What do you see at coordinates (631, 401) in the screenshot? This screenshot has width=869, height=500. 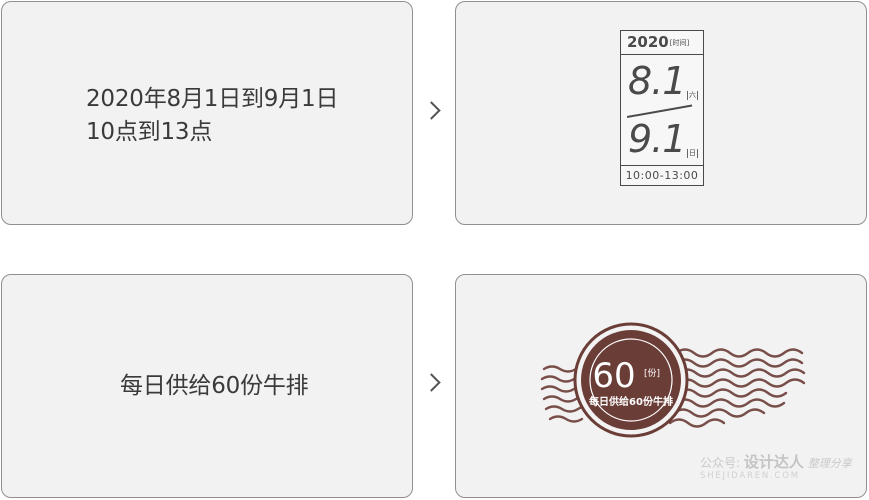 I see `stamp-caption: 每日供给60份牛排` at bounding box center [631, 401].